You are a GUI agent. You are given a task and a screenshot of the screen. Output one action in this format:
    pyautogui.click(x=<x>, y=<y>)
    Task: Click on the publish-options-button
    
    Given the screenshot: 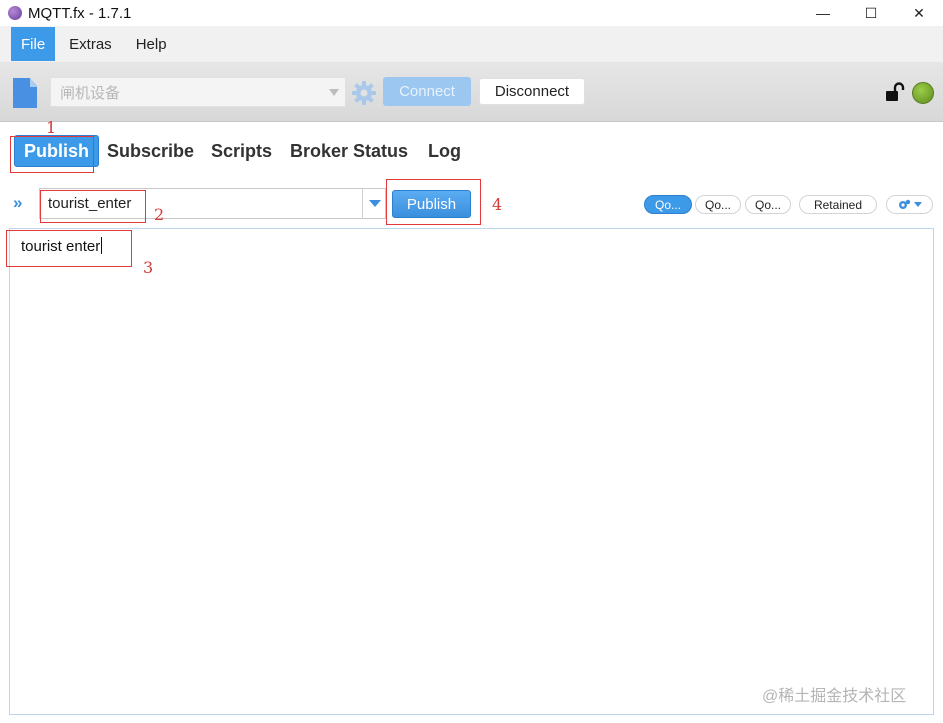 What is the action you would take?
    pyautogui.click(x=909, y=204)
    